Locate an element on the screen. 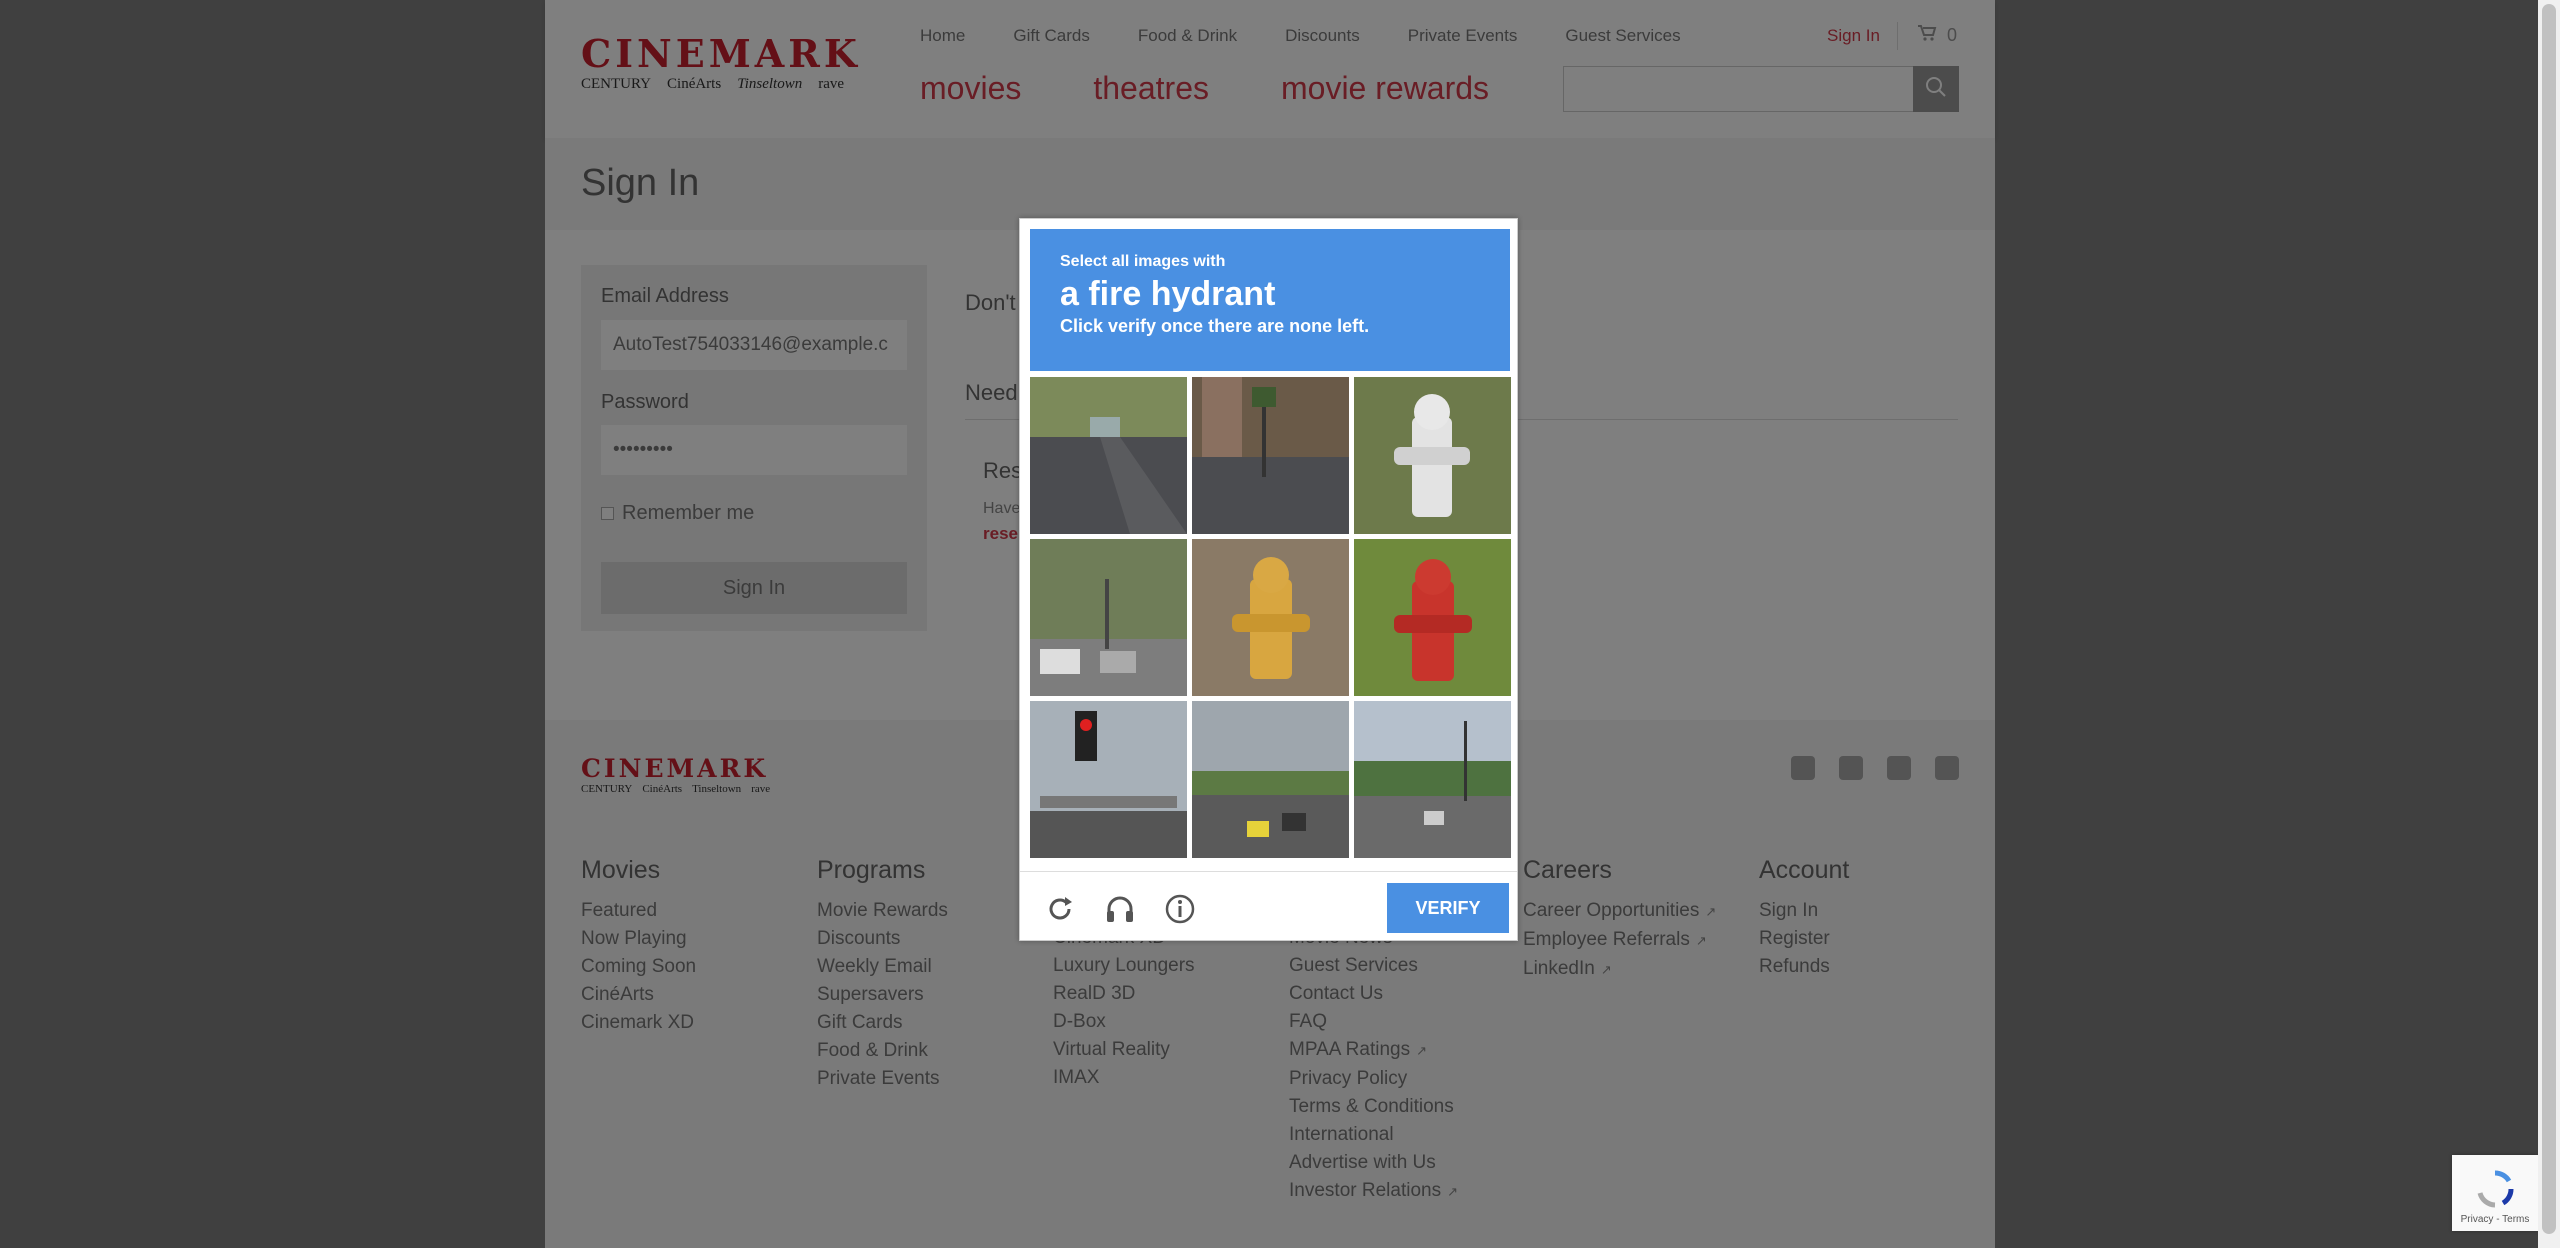 The width and height of the screenshot is (2560, 1248). footer-col-heading: Careers is located at coordinates (1567, 870).